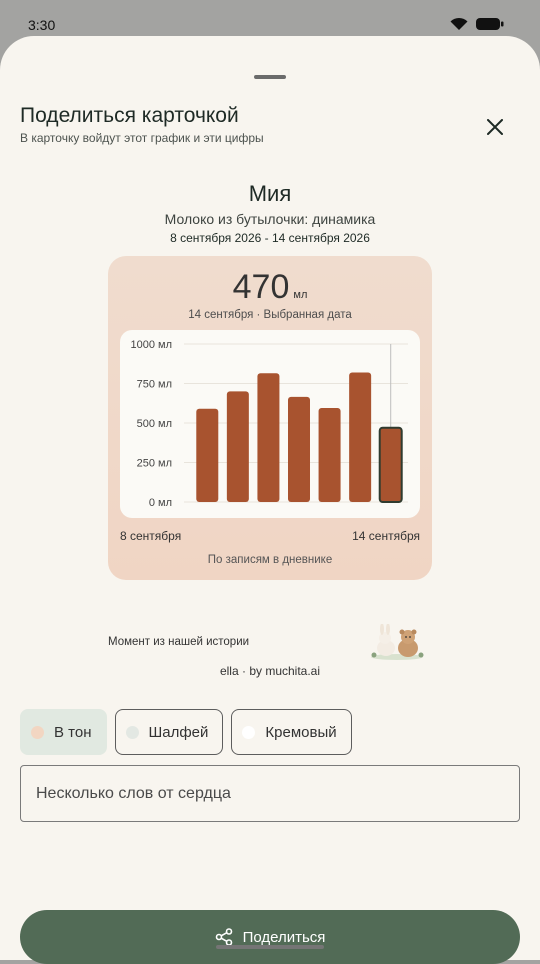 This screenshot has height=964, width=540. What do you see at coordinates (270, 238) in the screenshot?
I see `date-range: 8 сентября 2026 - 14 сентября 2026` at bounding box center [270, 238].